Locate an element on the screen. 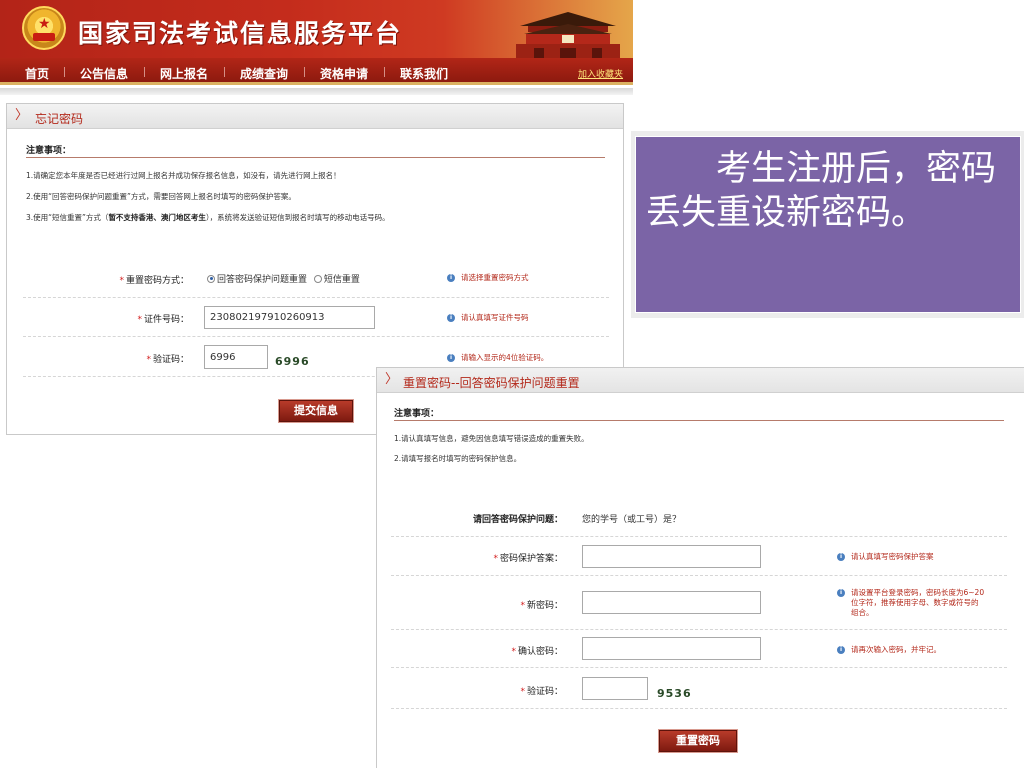  panel-title-bar: 〉 重置密码--回答密码保护问题重置 is located at coordinates (700, 380).